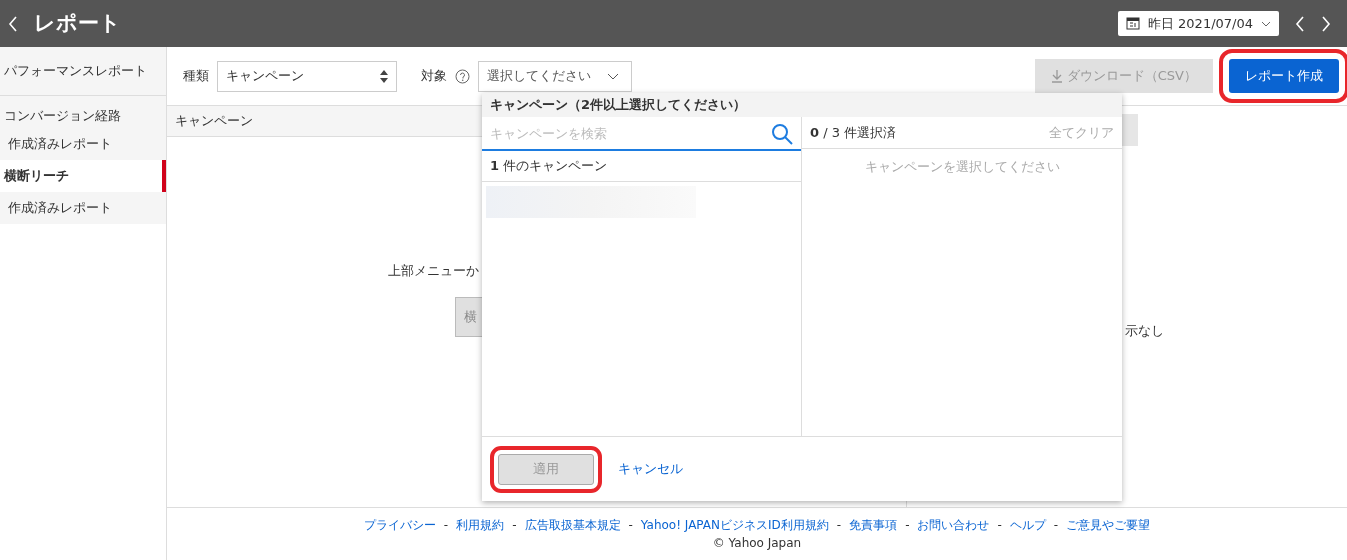  I want to click on create-report-button: レポート作成, so click(1284, 76).